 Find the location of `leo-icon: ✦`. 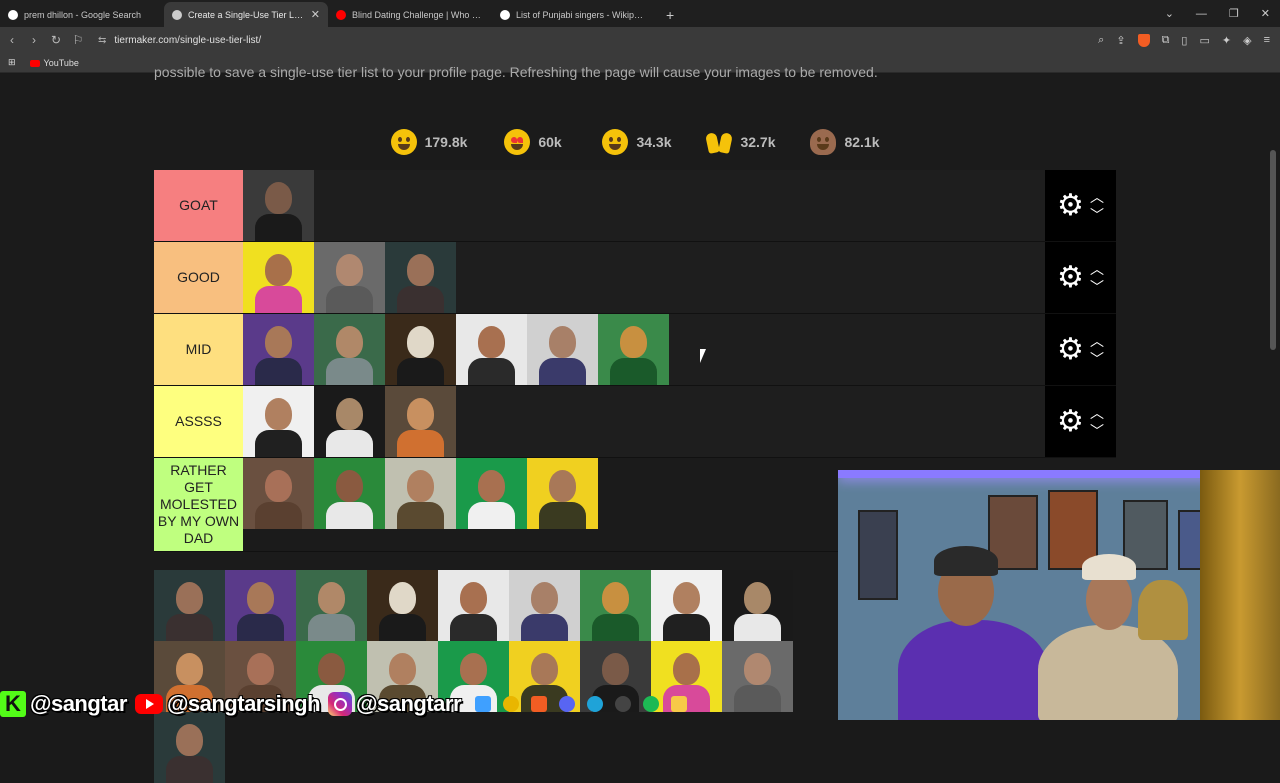

leo-icon: ✦ is located at coordinates (1226, 40).